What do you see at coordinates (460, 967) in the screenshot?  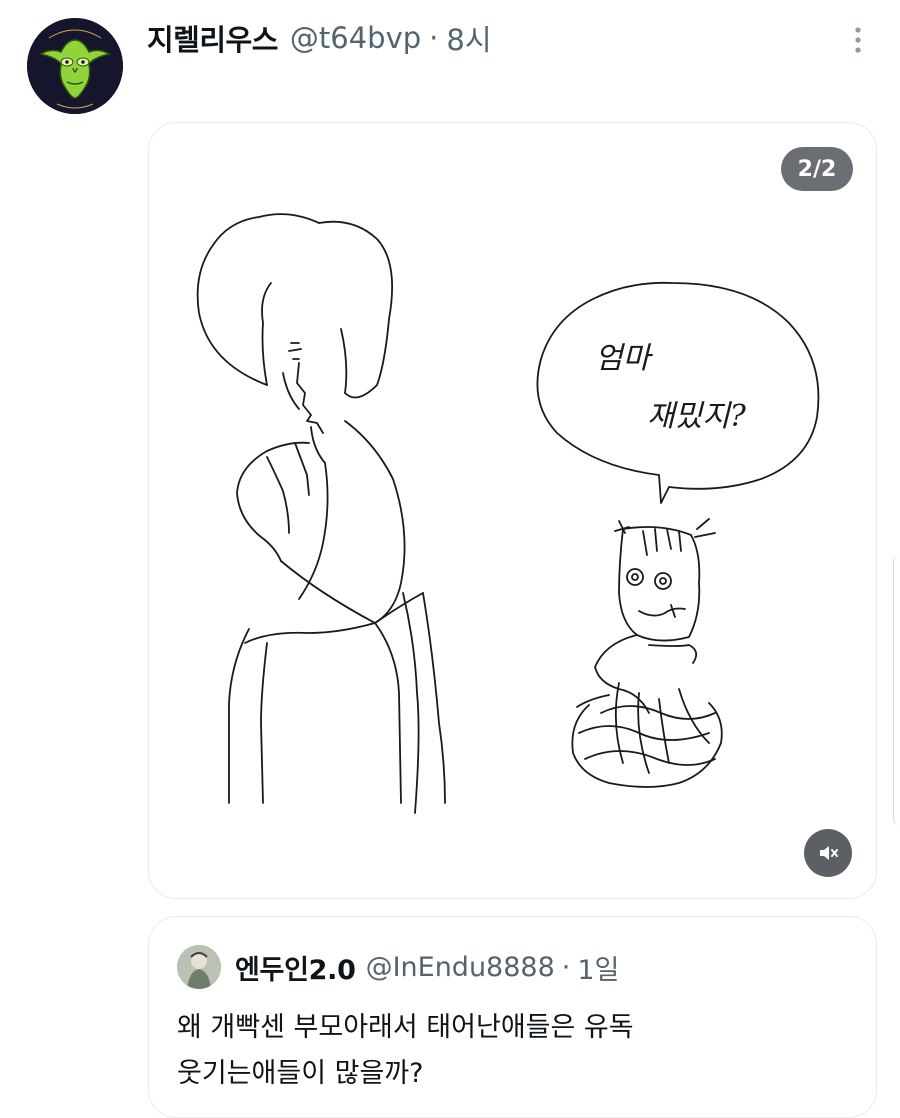 I see `quoted-user-handle: @InEndu8888` at bounding box center [460, 967].